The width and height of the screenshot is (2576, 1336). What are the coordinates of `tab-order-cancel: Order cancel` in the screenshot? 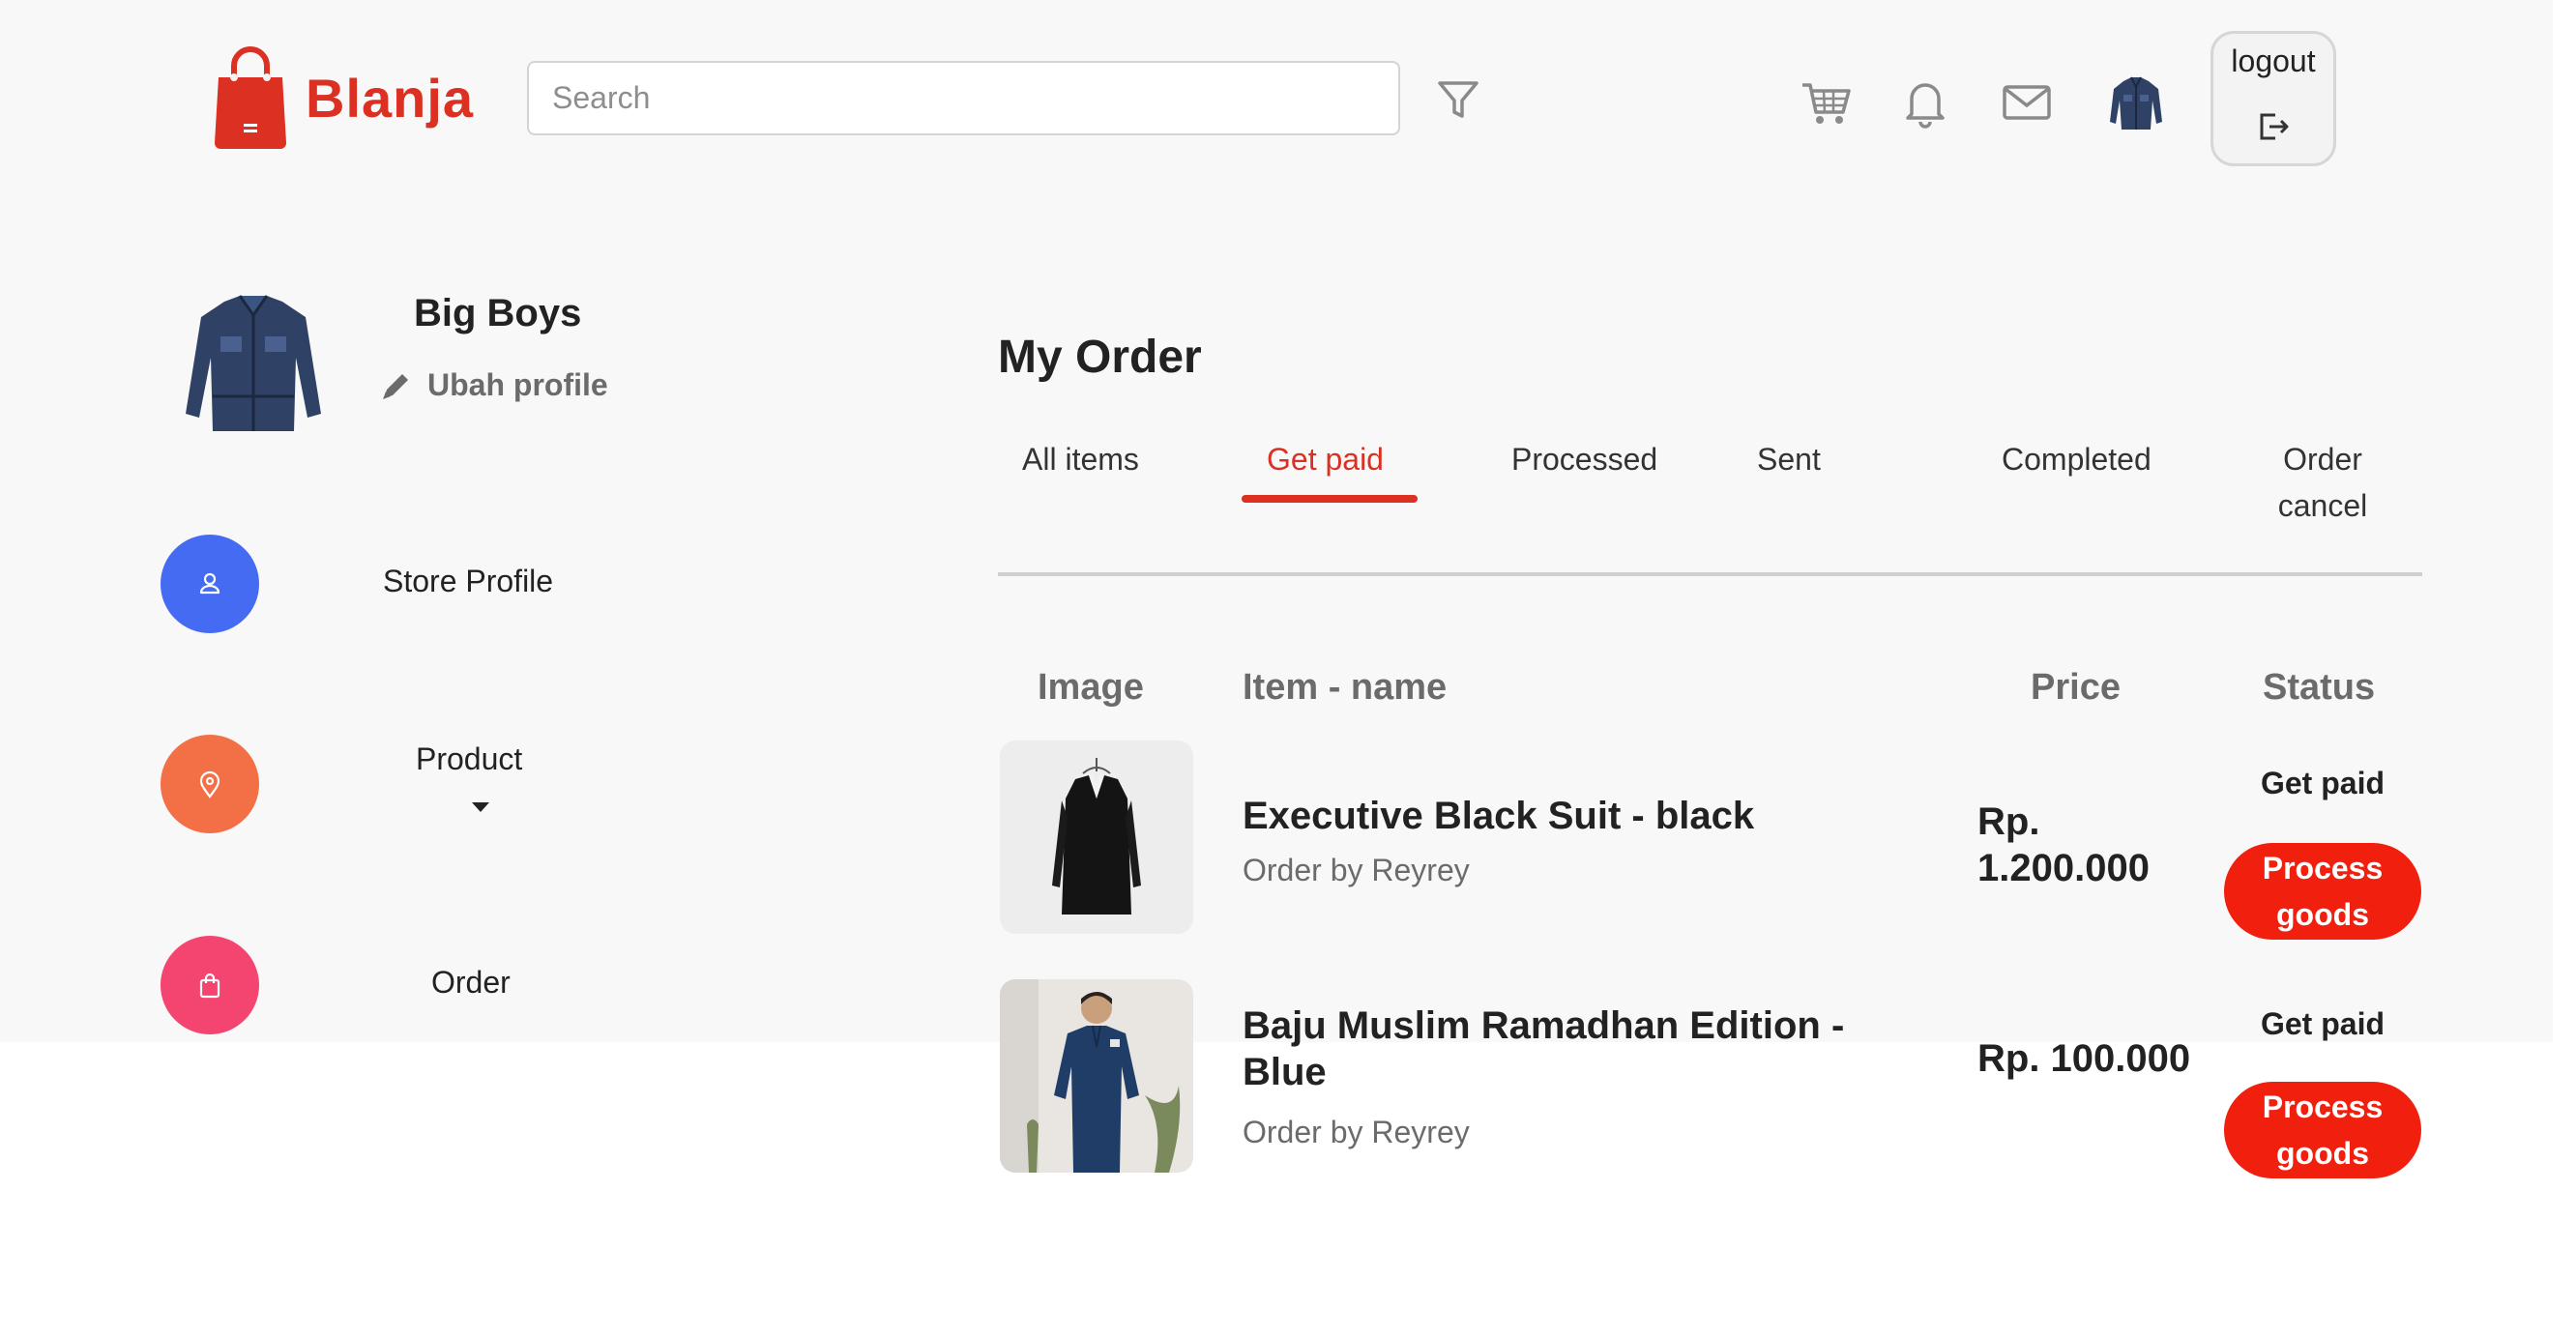 It's located at (2323, 482).